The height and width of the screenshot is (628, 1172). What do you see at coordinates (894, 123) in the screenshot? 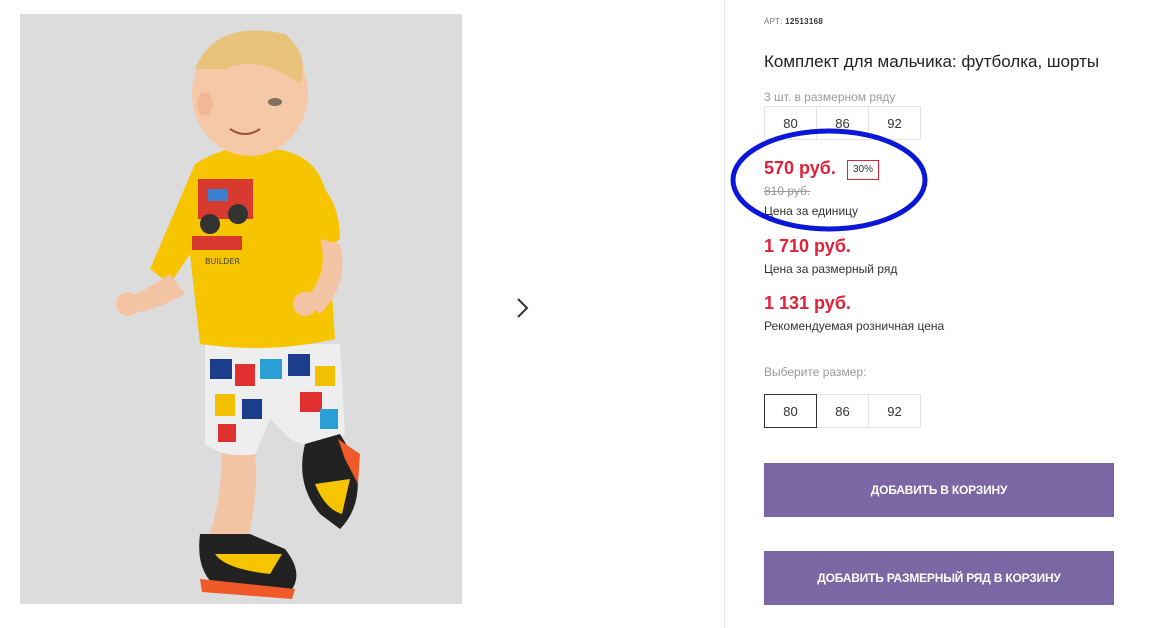
I see `size-row-item: 92` at bounding box center [894, 123].